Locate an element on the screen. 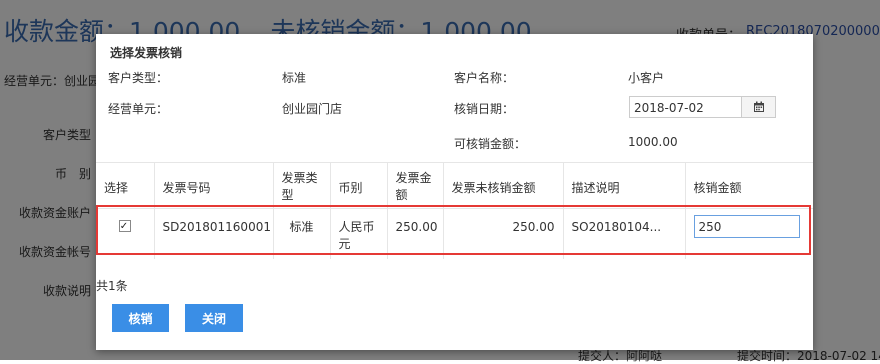 The image size is (880, 364). header-invoice-no: 发票号码 is located at coordinates (213, 185).